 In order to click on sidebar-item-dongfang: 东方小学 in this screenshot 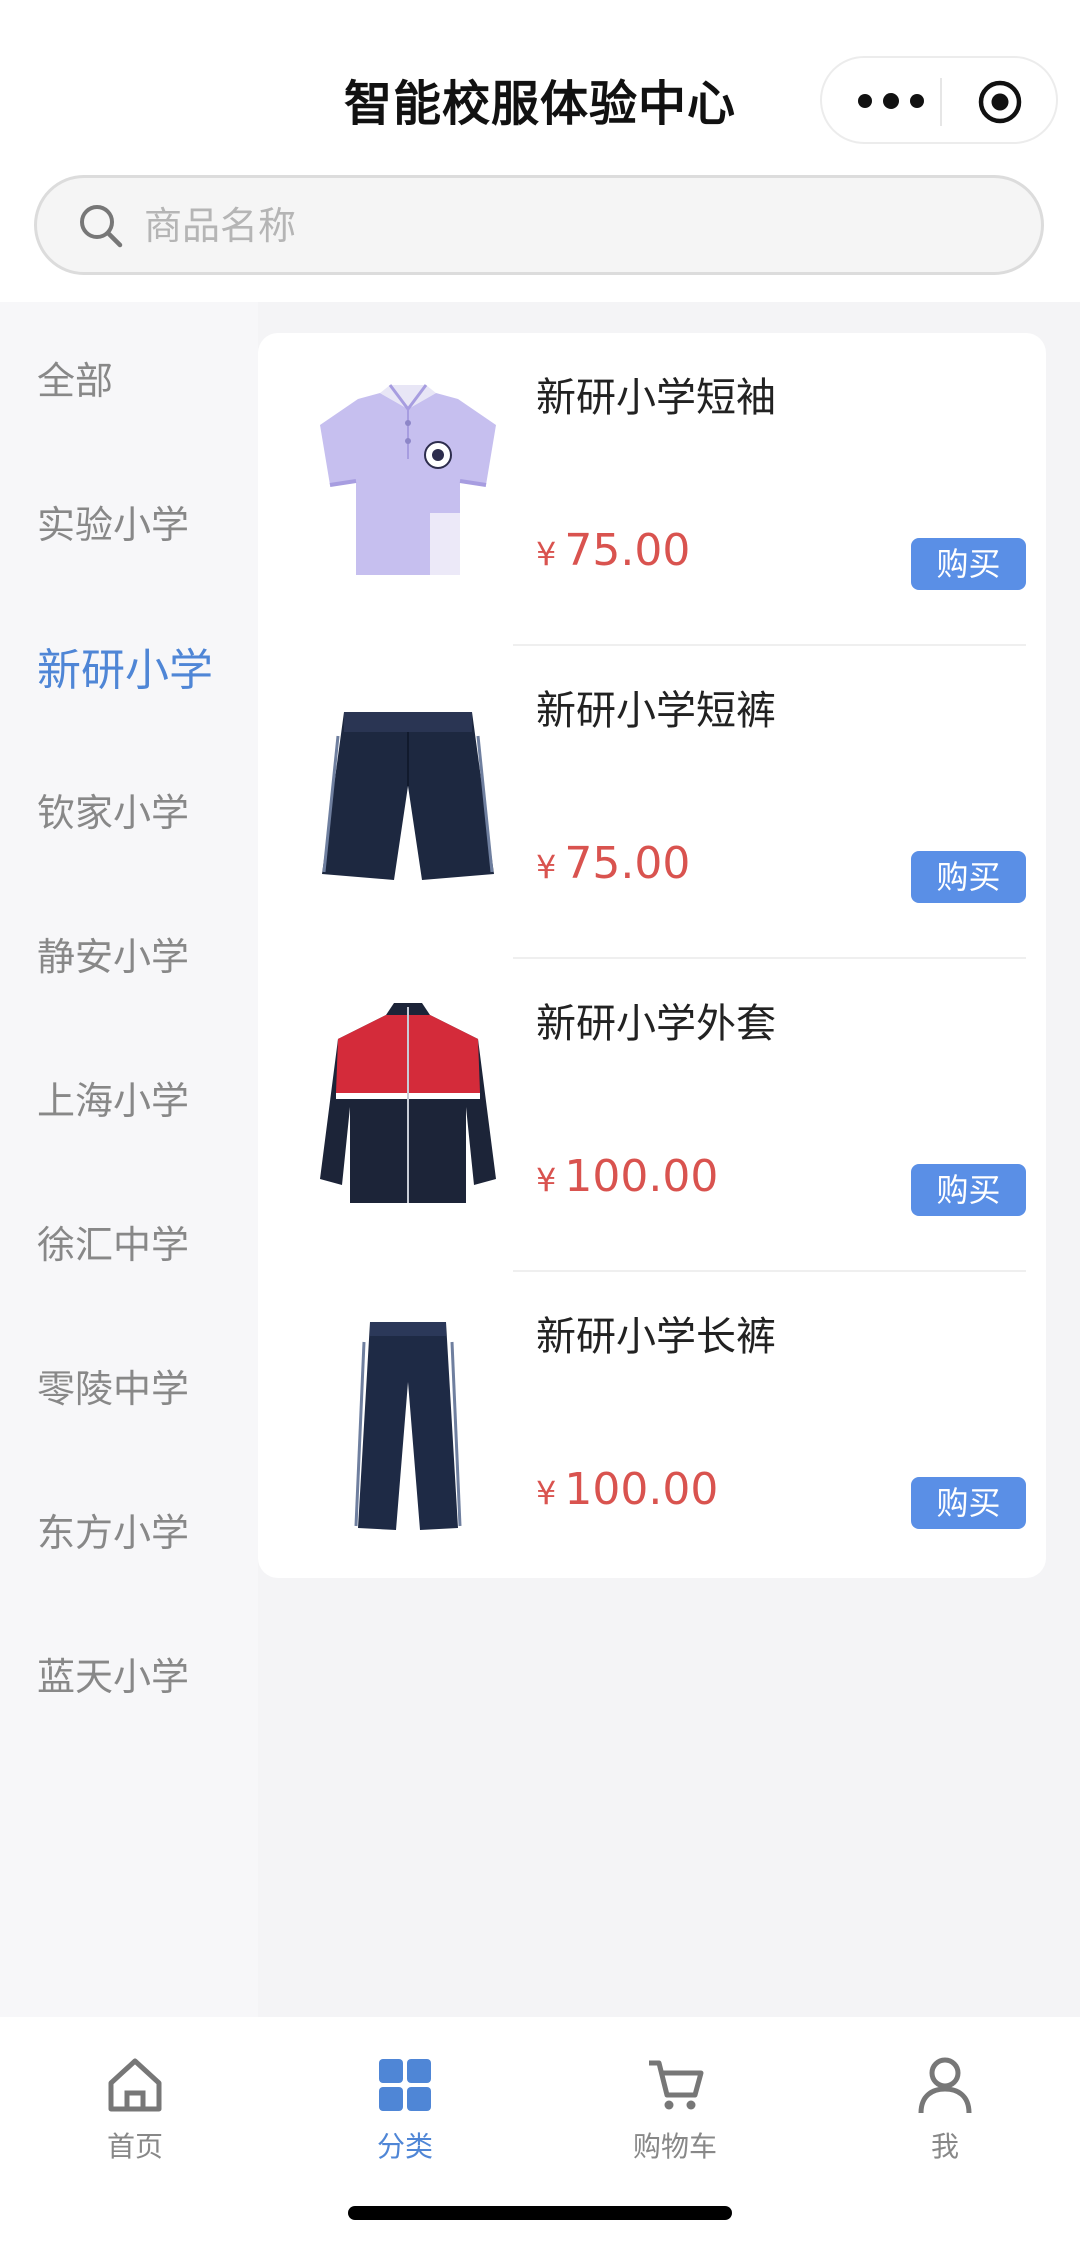, I will do `click(113, 1529)`.